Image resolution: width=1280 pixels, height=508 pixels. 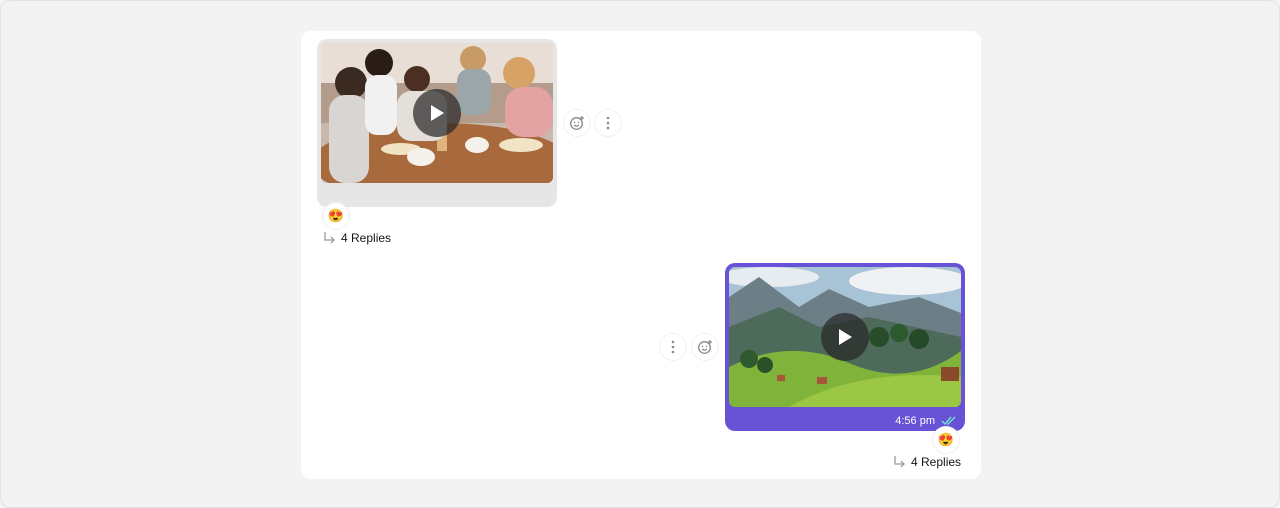 I want to click on outgoing-video-message: 4:56 pm, so click(x=845, y=347).